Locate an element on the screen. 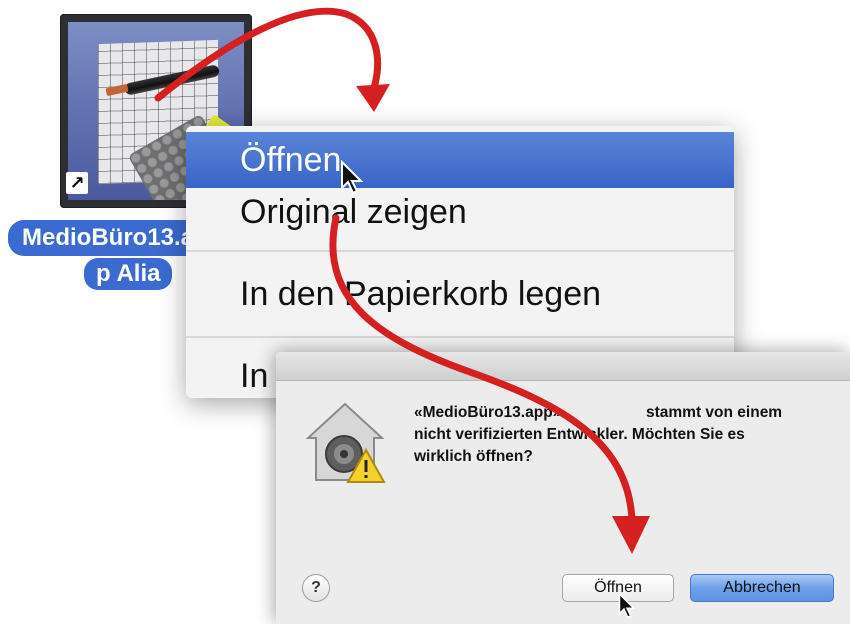  menu-item-move-to-trash: In den Papierkorb legen is located at coordinates (460, 294).